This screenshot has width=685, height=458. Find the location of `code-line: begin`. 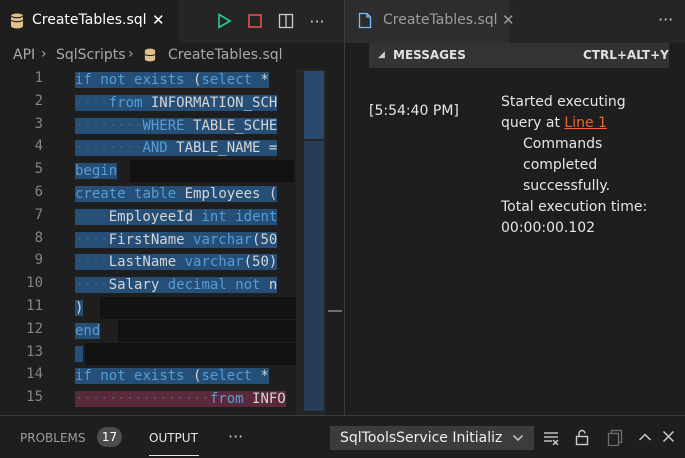

code-line: begin is located at coordinates (96, 171).